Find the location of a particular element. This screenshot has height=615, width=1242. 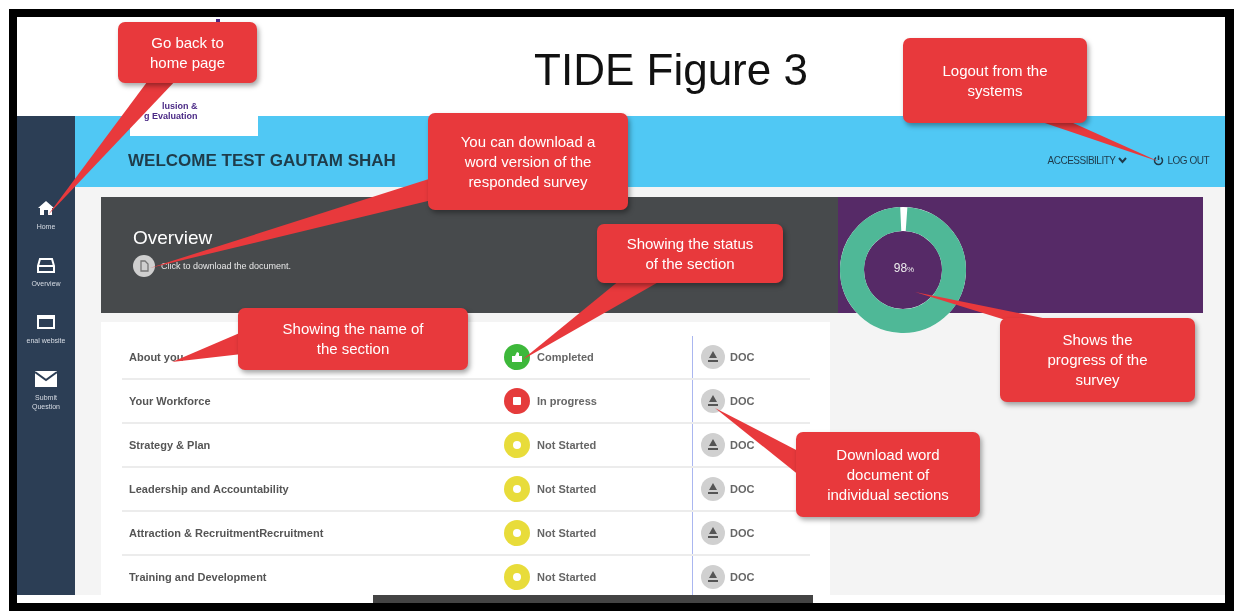

section-name: Training and Development is located at coordinates (198, 577).